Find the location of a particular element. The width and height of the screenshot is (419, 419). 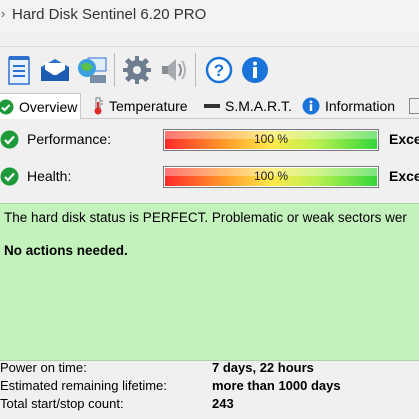

power-on-value: 7 days, 22 hours is located at coordinates (263, 367).